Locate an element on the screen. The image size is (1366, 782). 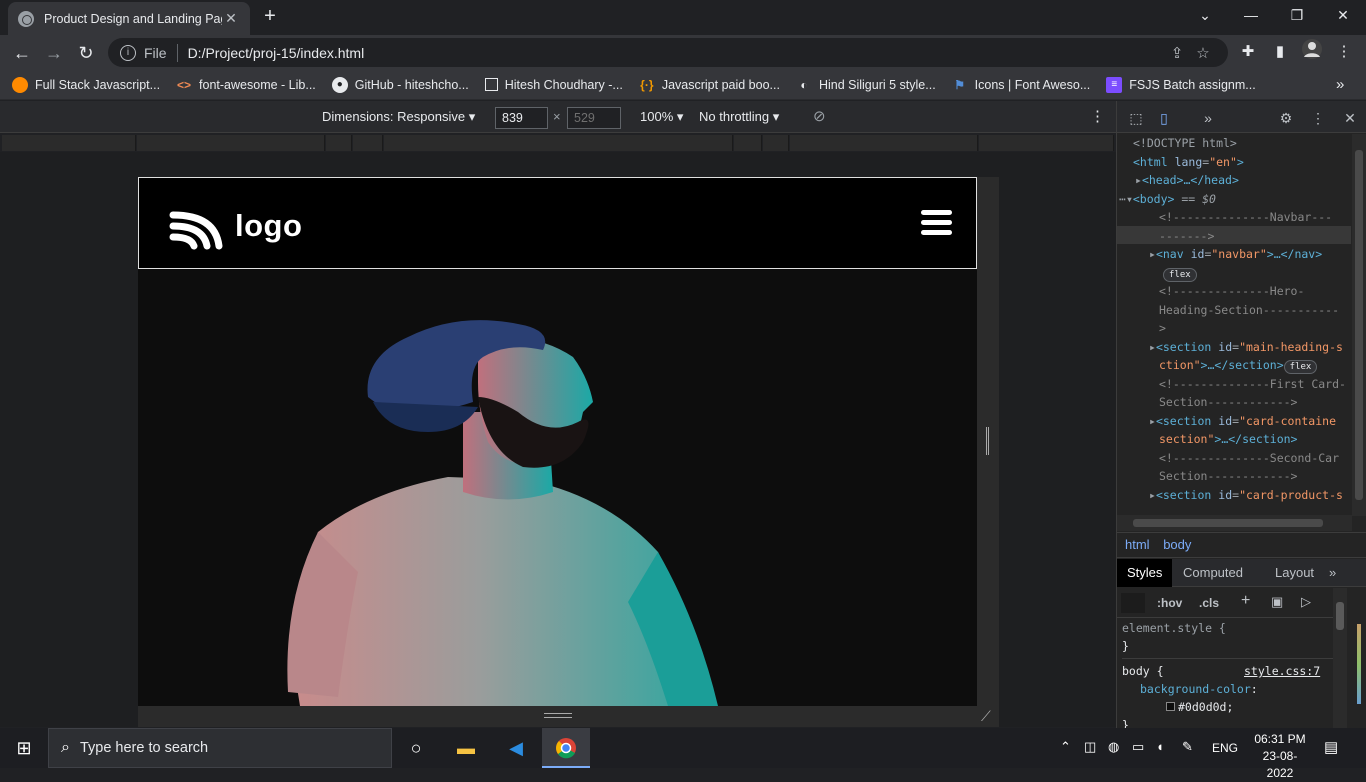
device-options-kebab-icon: ⋮ is located at coordinates (1097, 116).